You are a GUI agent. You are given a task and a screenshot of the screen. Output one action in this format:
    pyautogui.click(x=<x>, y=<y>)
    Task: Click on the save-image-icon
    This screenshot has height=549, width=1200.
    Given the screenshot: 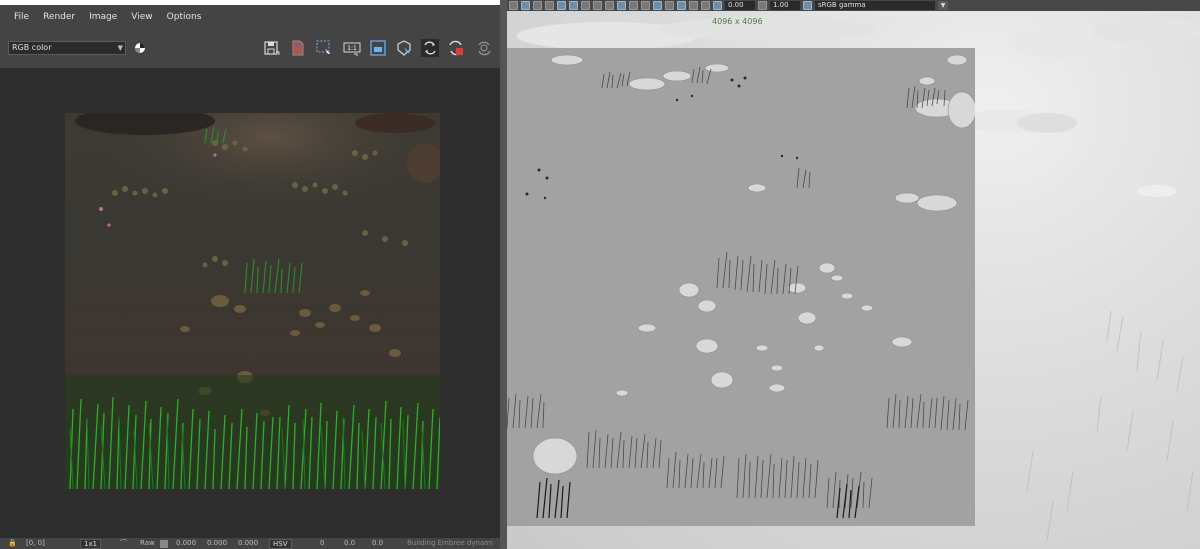 What is the action you would take?
    pyautogui.click(x=272, y=48)
    